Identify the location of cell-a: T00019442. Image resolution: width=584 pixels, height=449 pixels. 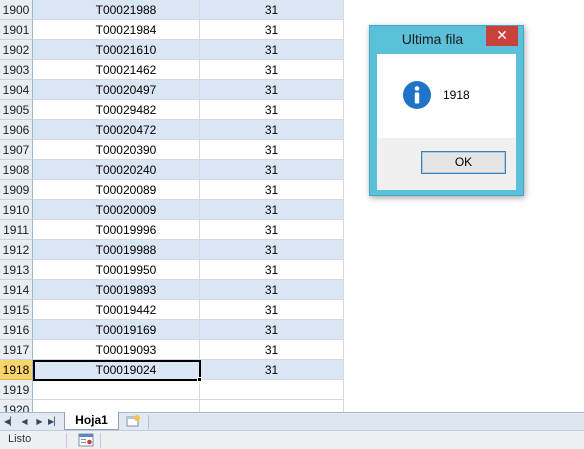
(116, 310).